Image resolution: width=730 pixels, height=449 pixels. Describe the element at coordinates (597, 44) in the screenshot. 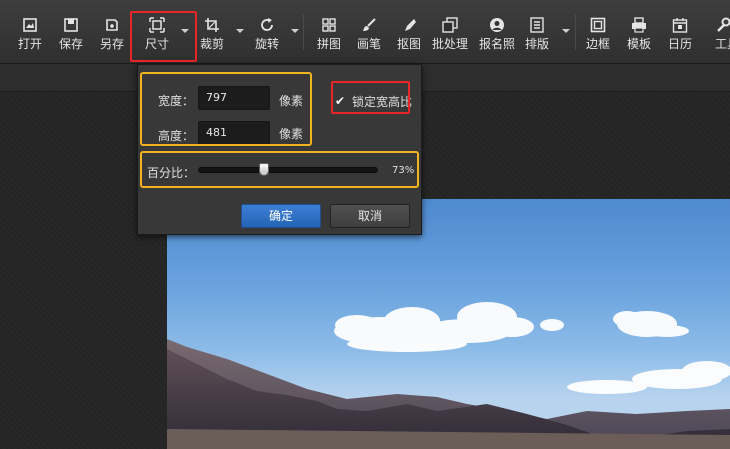

I see `border-label: 边框` at that location.